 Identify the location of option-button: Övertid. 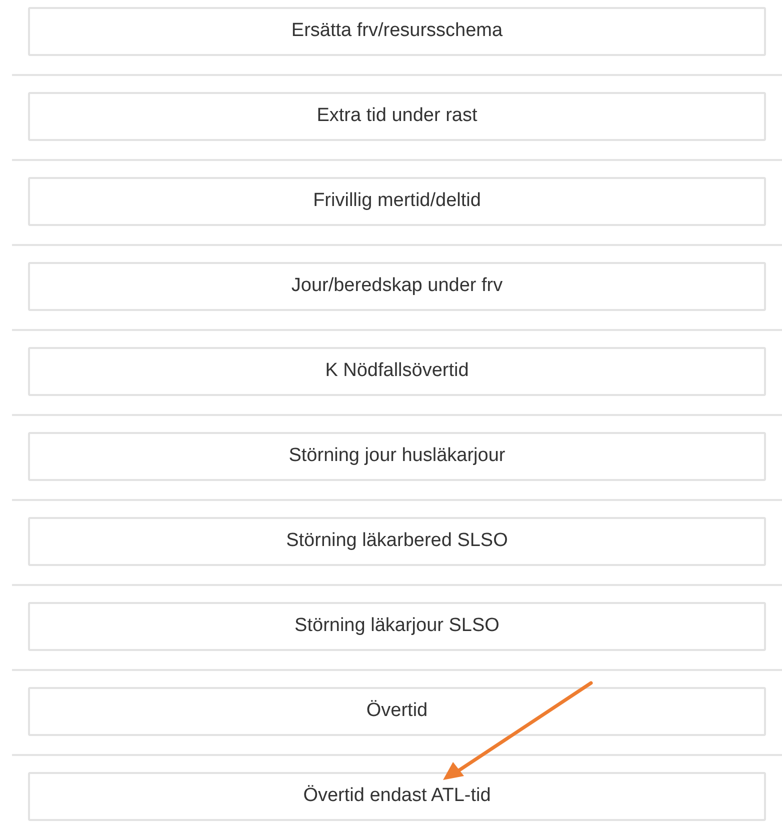
(397, 711).